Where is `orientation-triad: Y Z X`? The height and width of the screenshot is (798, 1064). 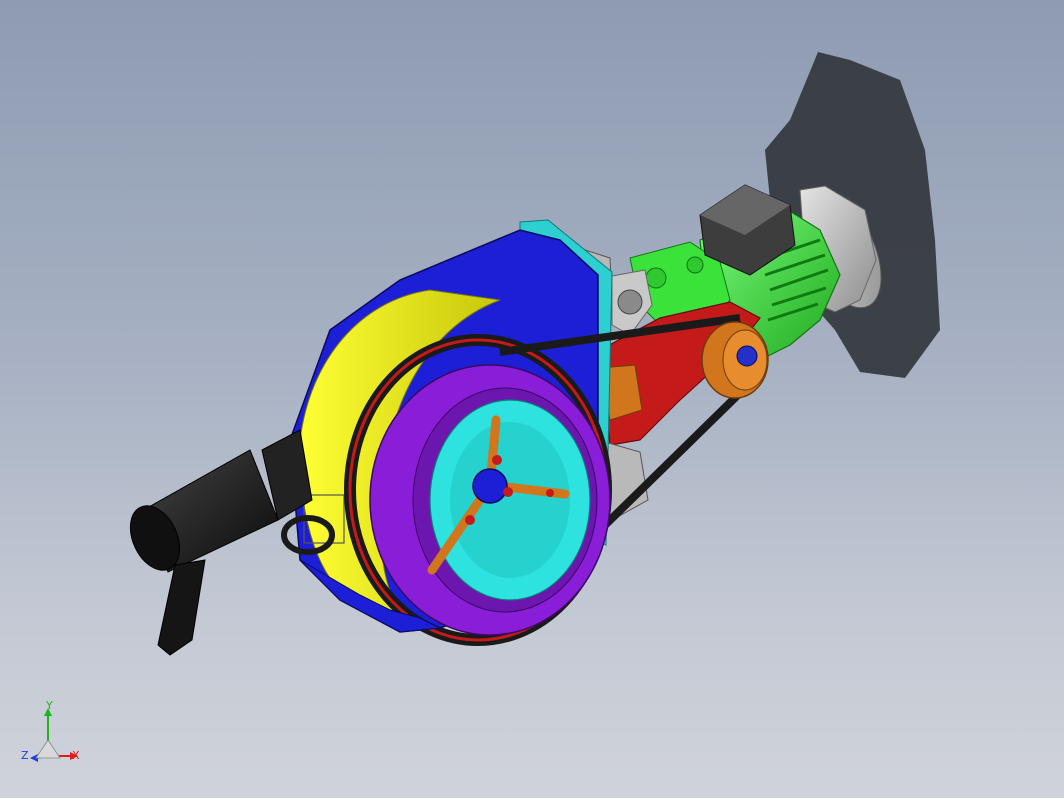 orientation-triad: Y Z X is located at coordinates (54, 740).